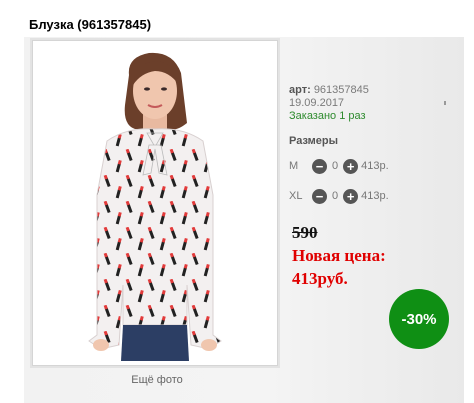 This screenshot has width=474, height=403. What do you see at coordinates (300, 90) in the screenshot?
I see `art-label: арт:` at bounding box center [300, 90].